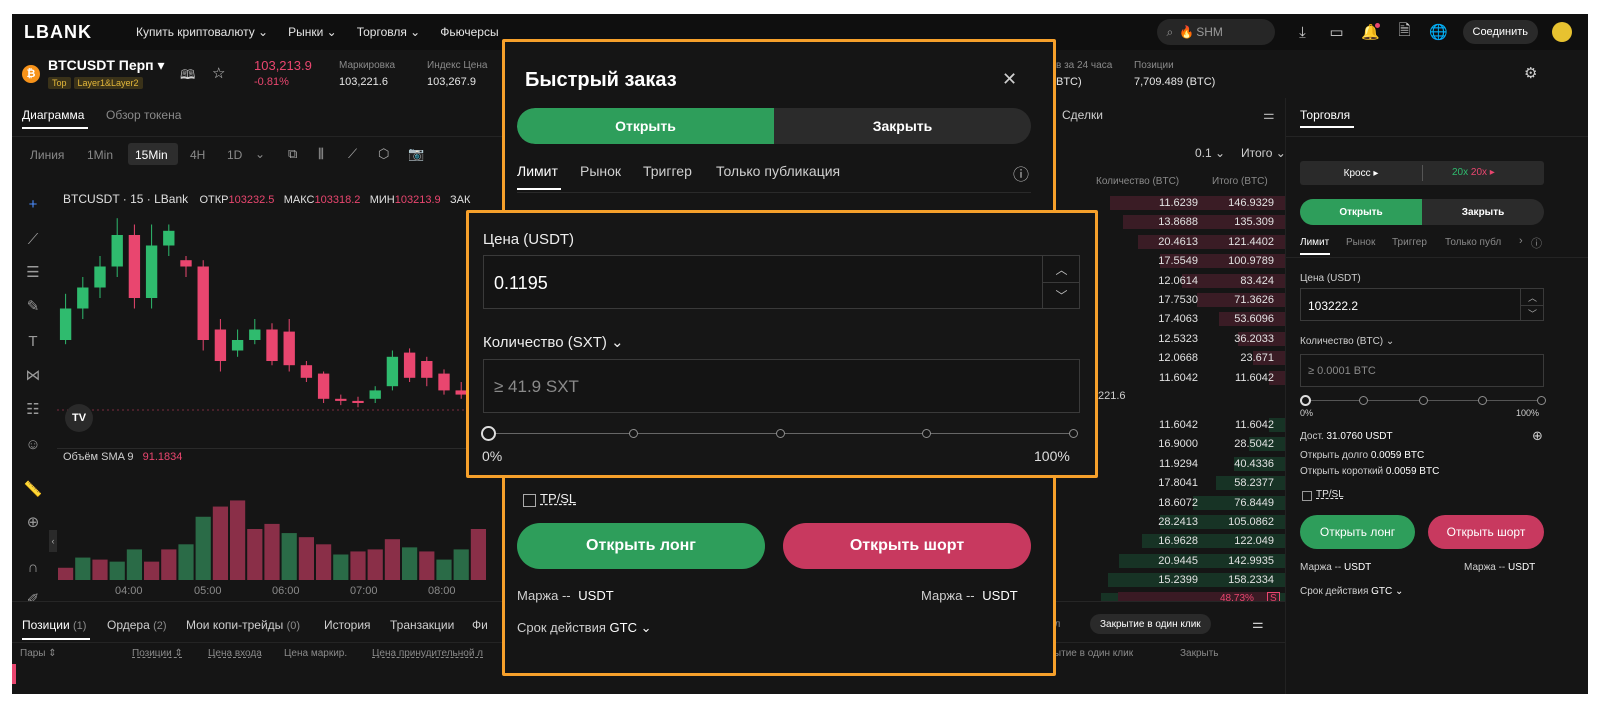 This screenshot has width=1600, height=707. Describe the element at coordinates (292, 154) in the screenshot. I see `indicators-icon: ⧉` at that location.